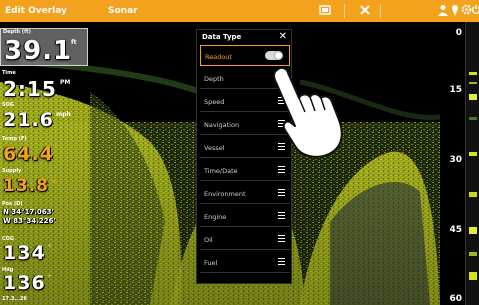  I want to click on position-label: Pos (D), so click(12, 204).